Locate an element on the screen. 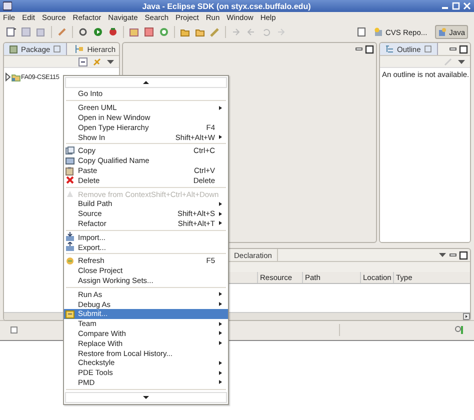 The width and height of the screenshot is (474, 420). scroll-up-icon is located at coordinates (146, 82).